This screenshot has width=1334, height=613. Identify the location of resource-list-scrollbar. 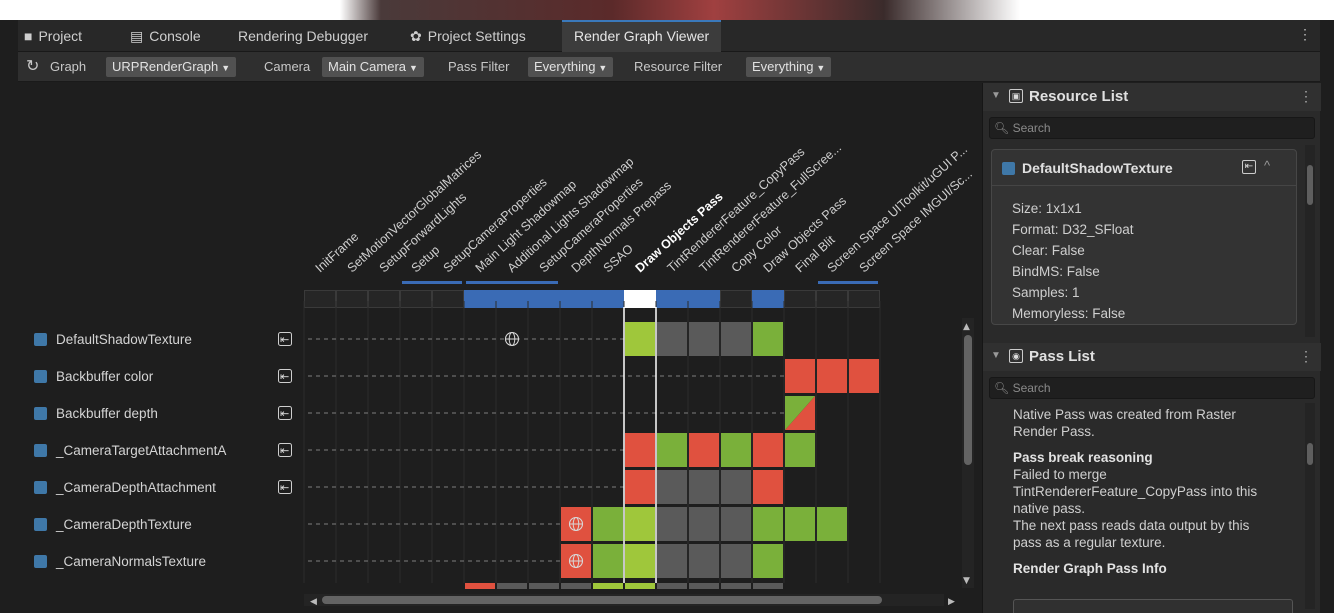
(1310, 241).